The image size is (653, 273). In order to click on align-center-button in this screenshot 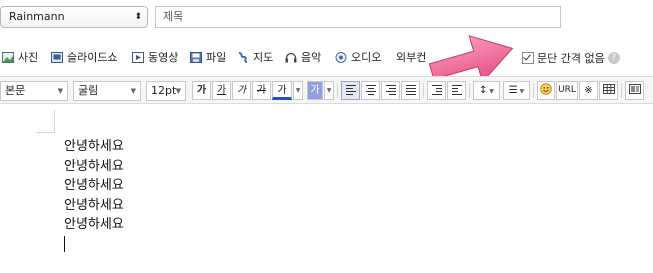, I will do `click(370, 90)`.